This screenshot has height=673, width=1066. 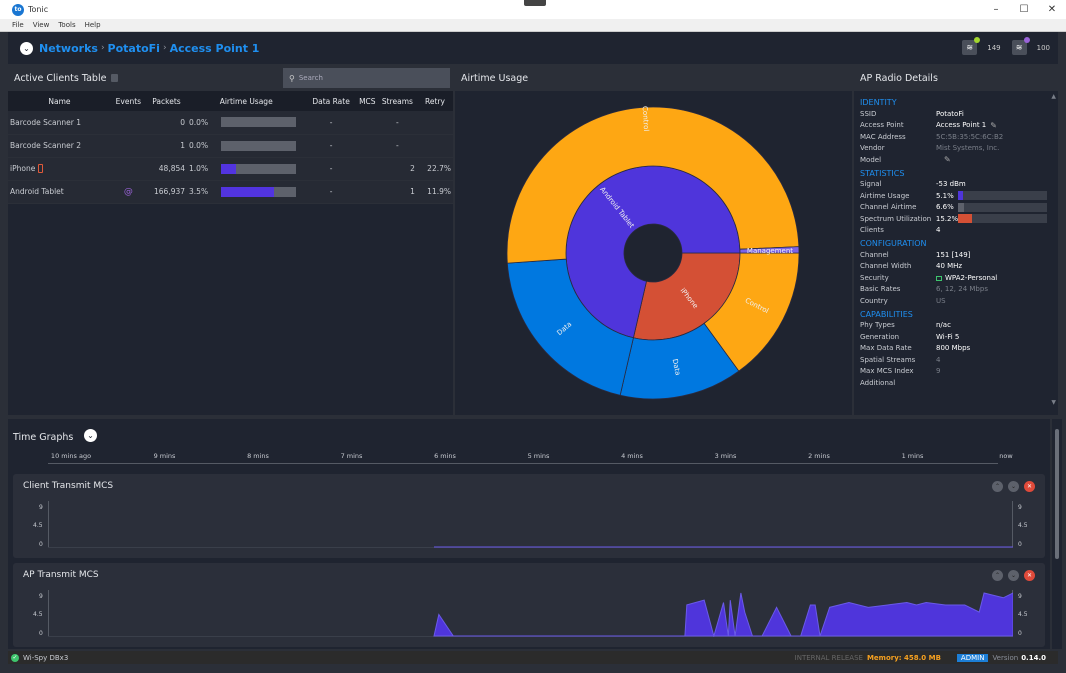 What do you see at coordinates (880, 289) in the screenshot?
I see `basic-rates-label: Basic Rates` at bounding box center [880, 289].